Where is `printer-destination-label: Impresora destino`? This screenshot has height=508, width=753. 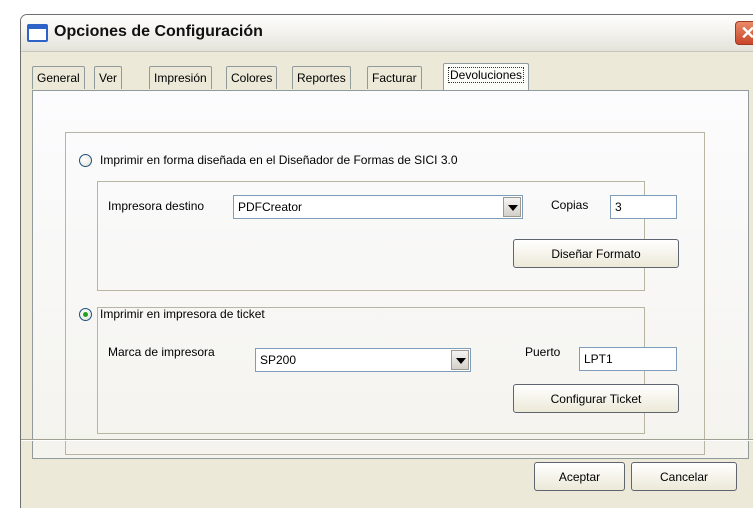
printer-destination-label: Impresora destino is located at coordinates (156, 206).